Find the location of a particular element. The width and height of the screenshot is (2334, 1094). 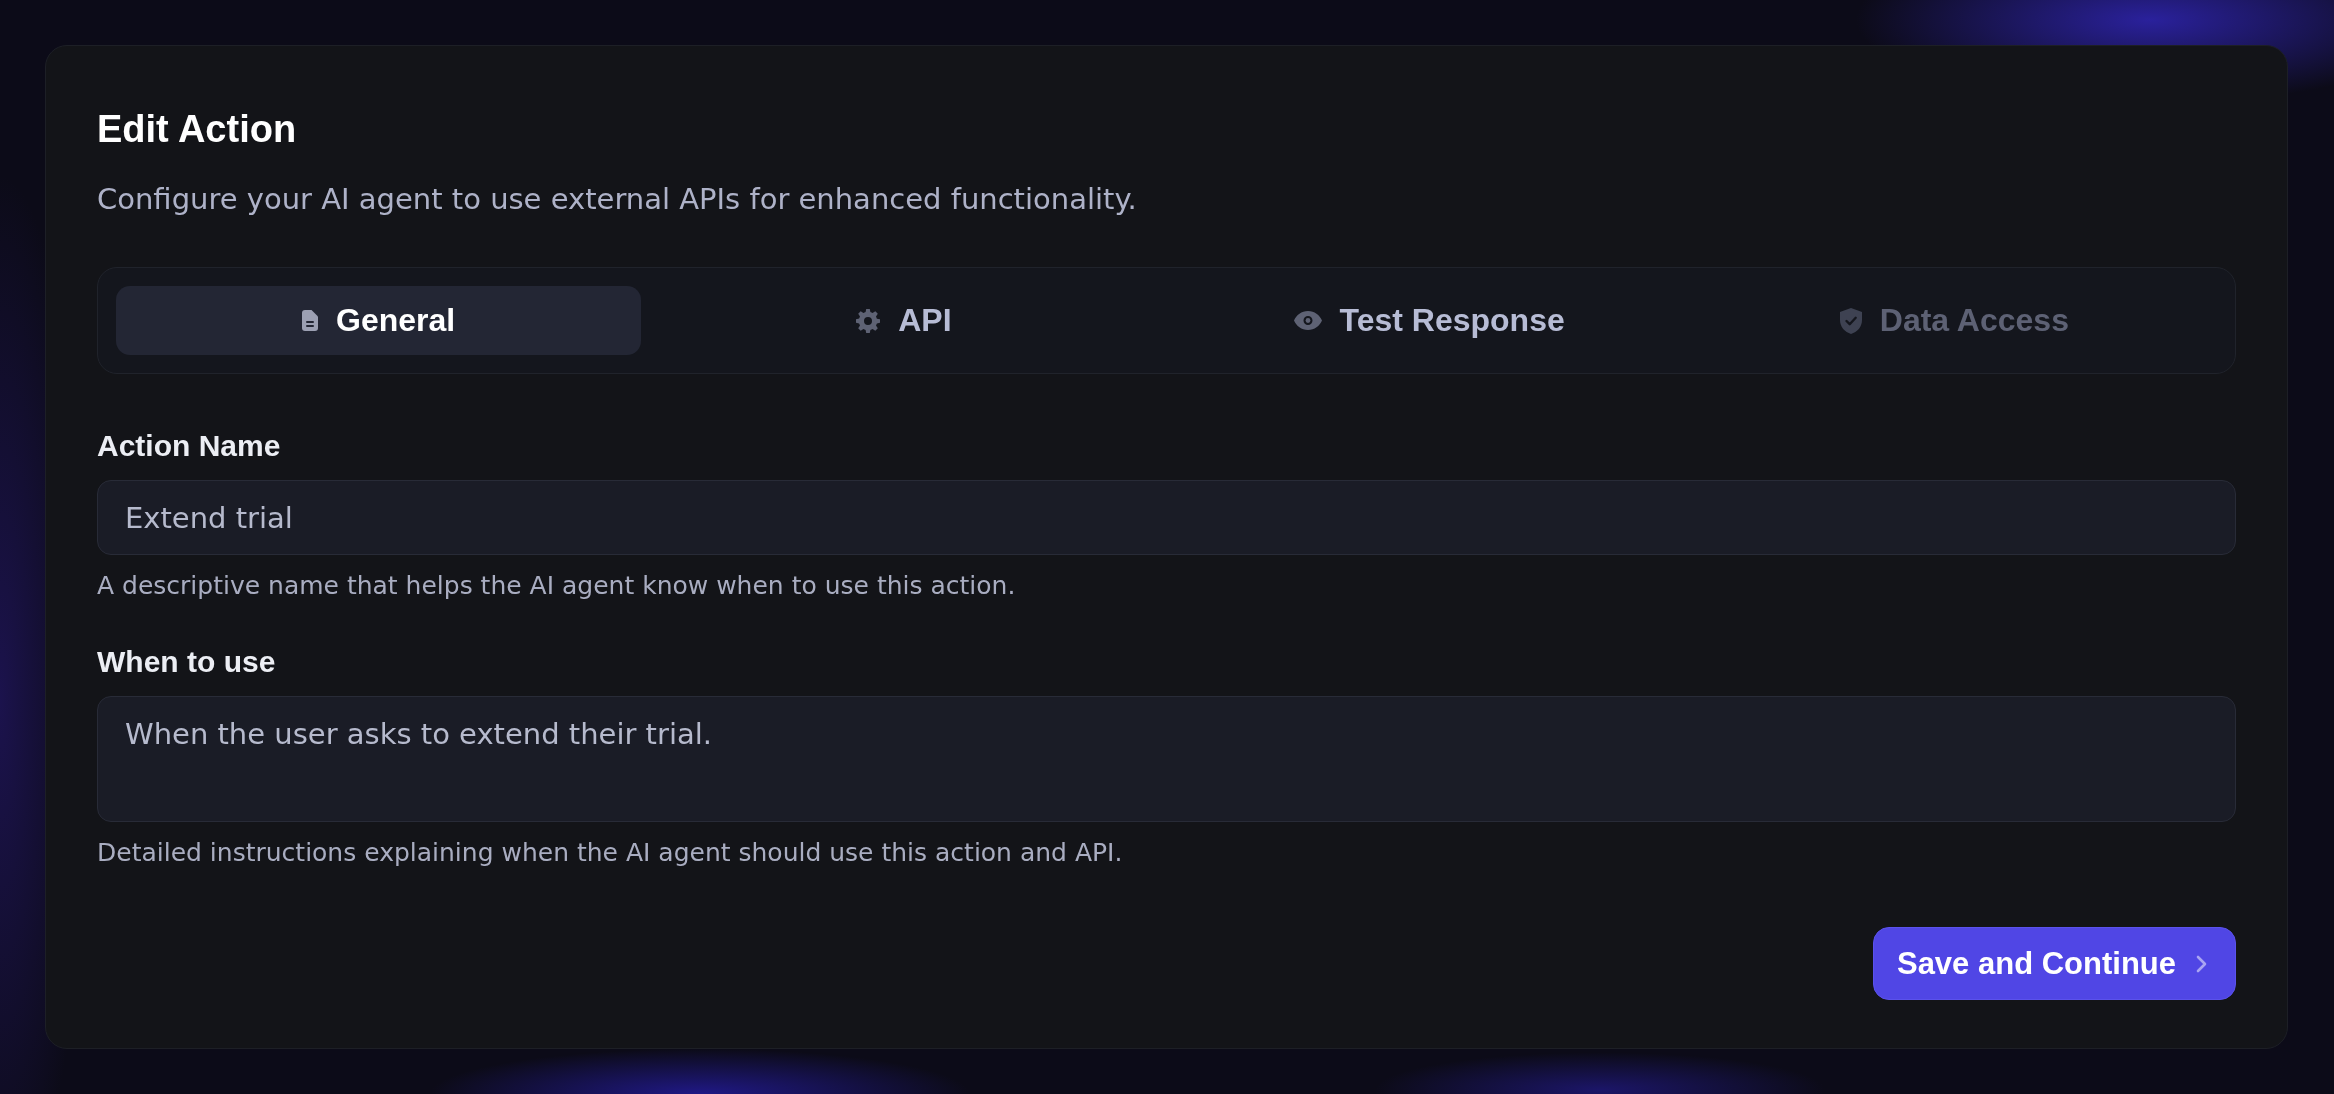

save-continue-button: Save and Continue is located at coordinates (2054, 963).